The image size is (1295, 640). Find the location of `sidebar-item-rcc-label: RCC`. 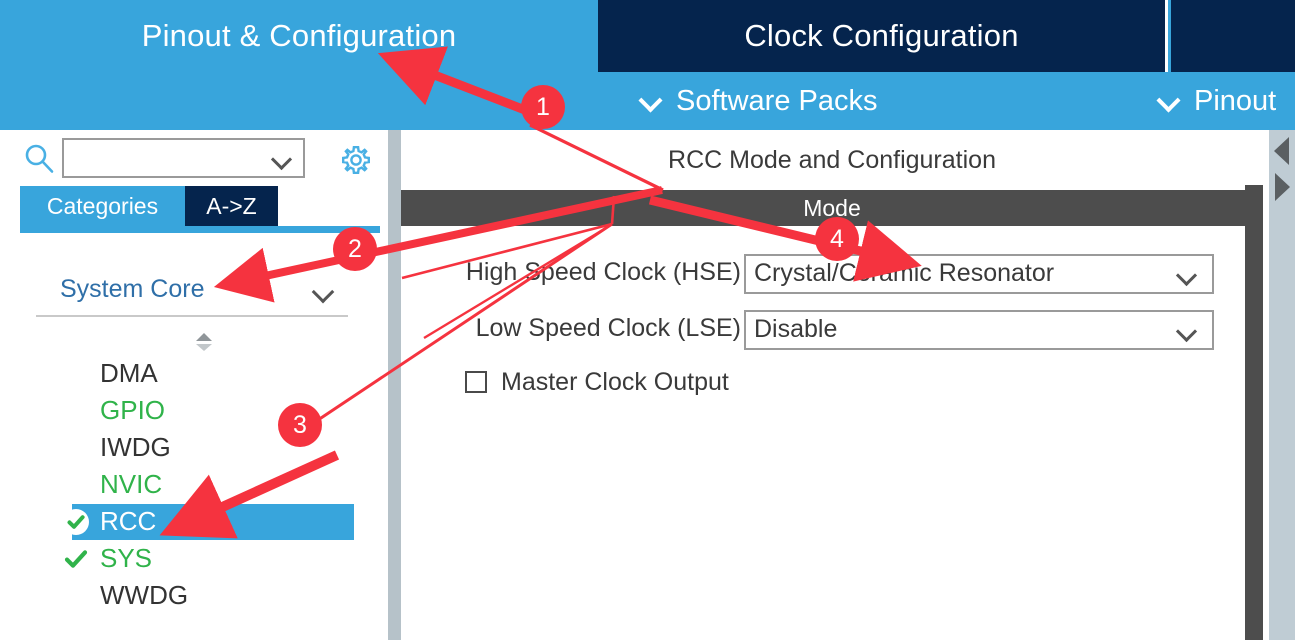

sidebar-item-rcc-label: RCC is located at coordinates (128, 521).